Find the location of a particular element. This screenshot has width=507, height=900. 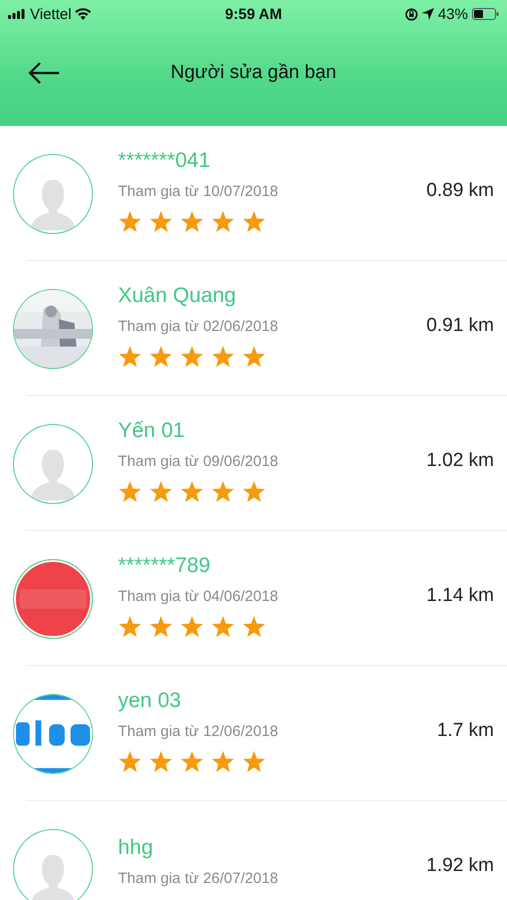

signal-icon is located at coordinates (17, 14).